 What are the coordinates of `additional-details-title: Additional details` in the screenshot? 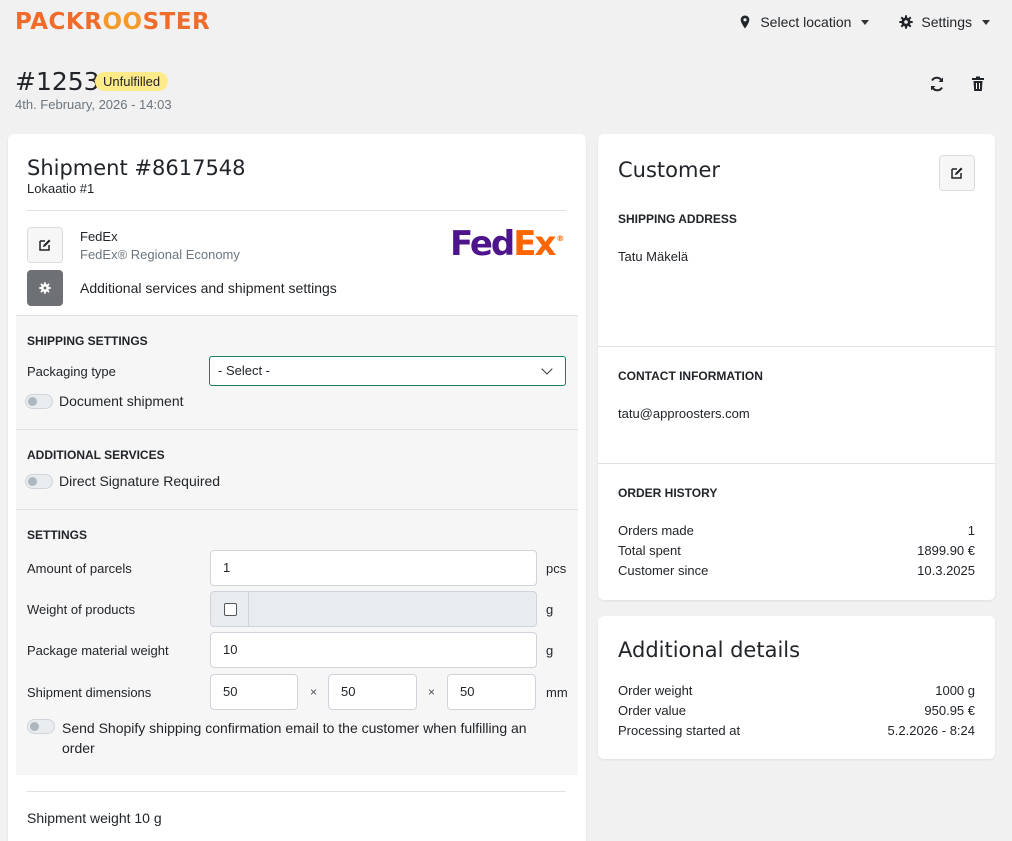 It's located at (709, 650).